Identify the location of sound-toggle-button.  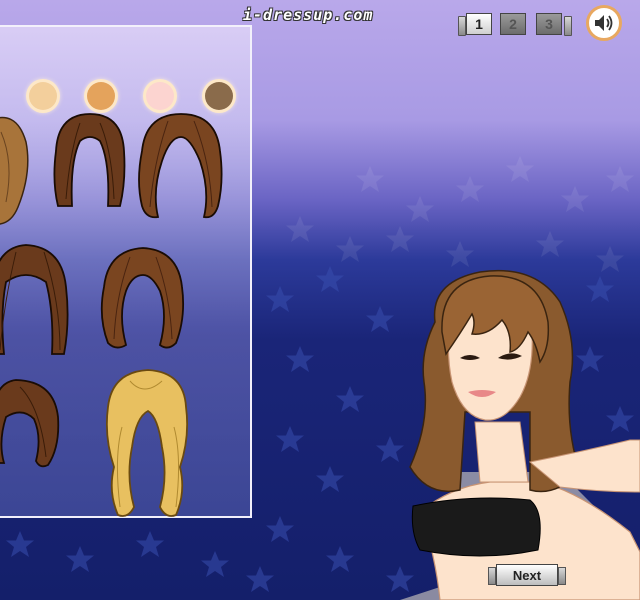
(604, 23).